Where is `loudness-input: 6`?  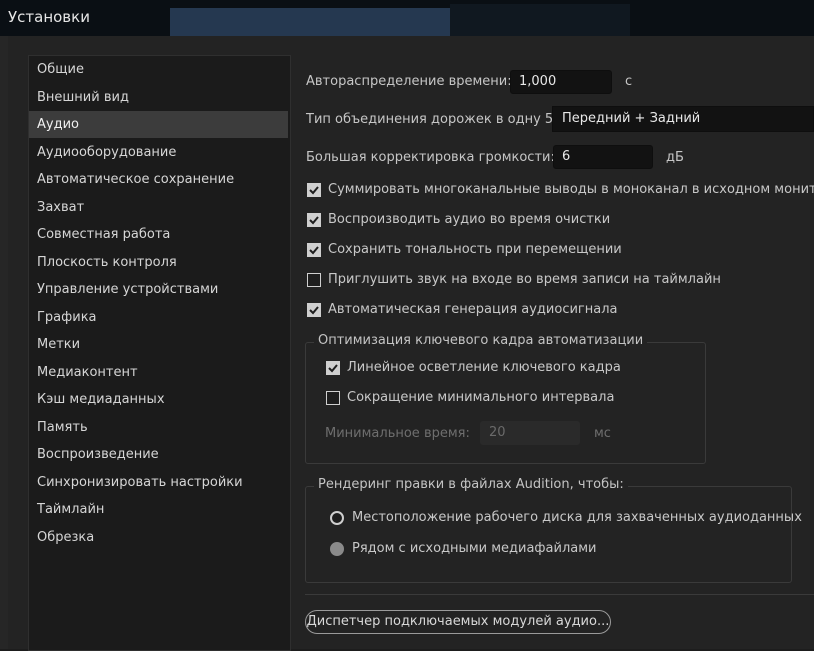 loudness-input: 6 is located at coordinates (603, 157).